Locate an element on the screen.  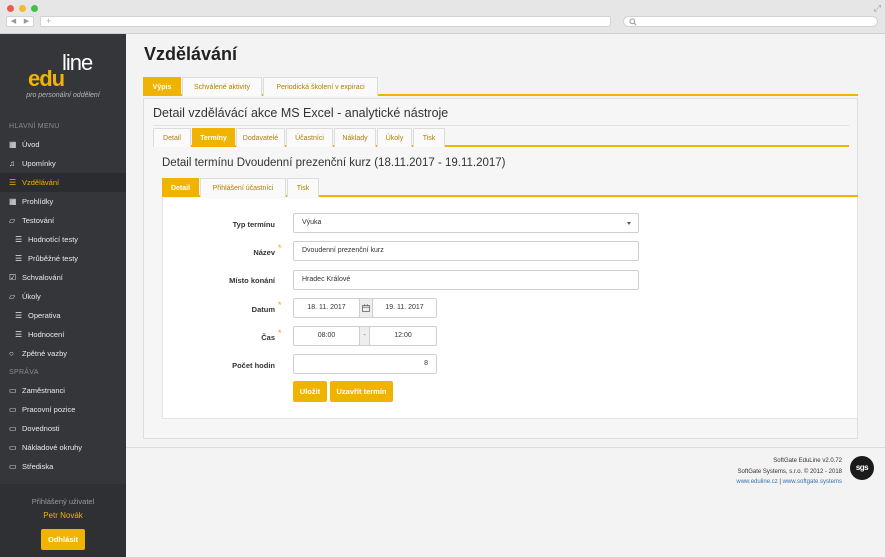
tab-ucastnici: Účastníci is located at coordinates (309, 137).